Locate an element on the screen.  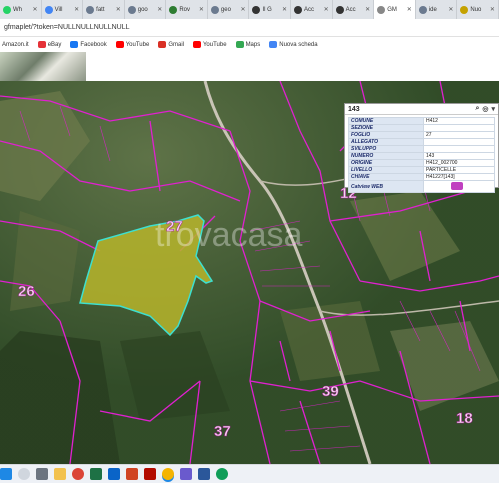
bookmark-youtube: YouTube is located at coordinates (132, 44).